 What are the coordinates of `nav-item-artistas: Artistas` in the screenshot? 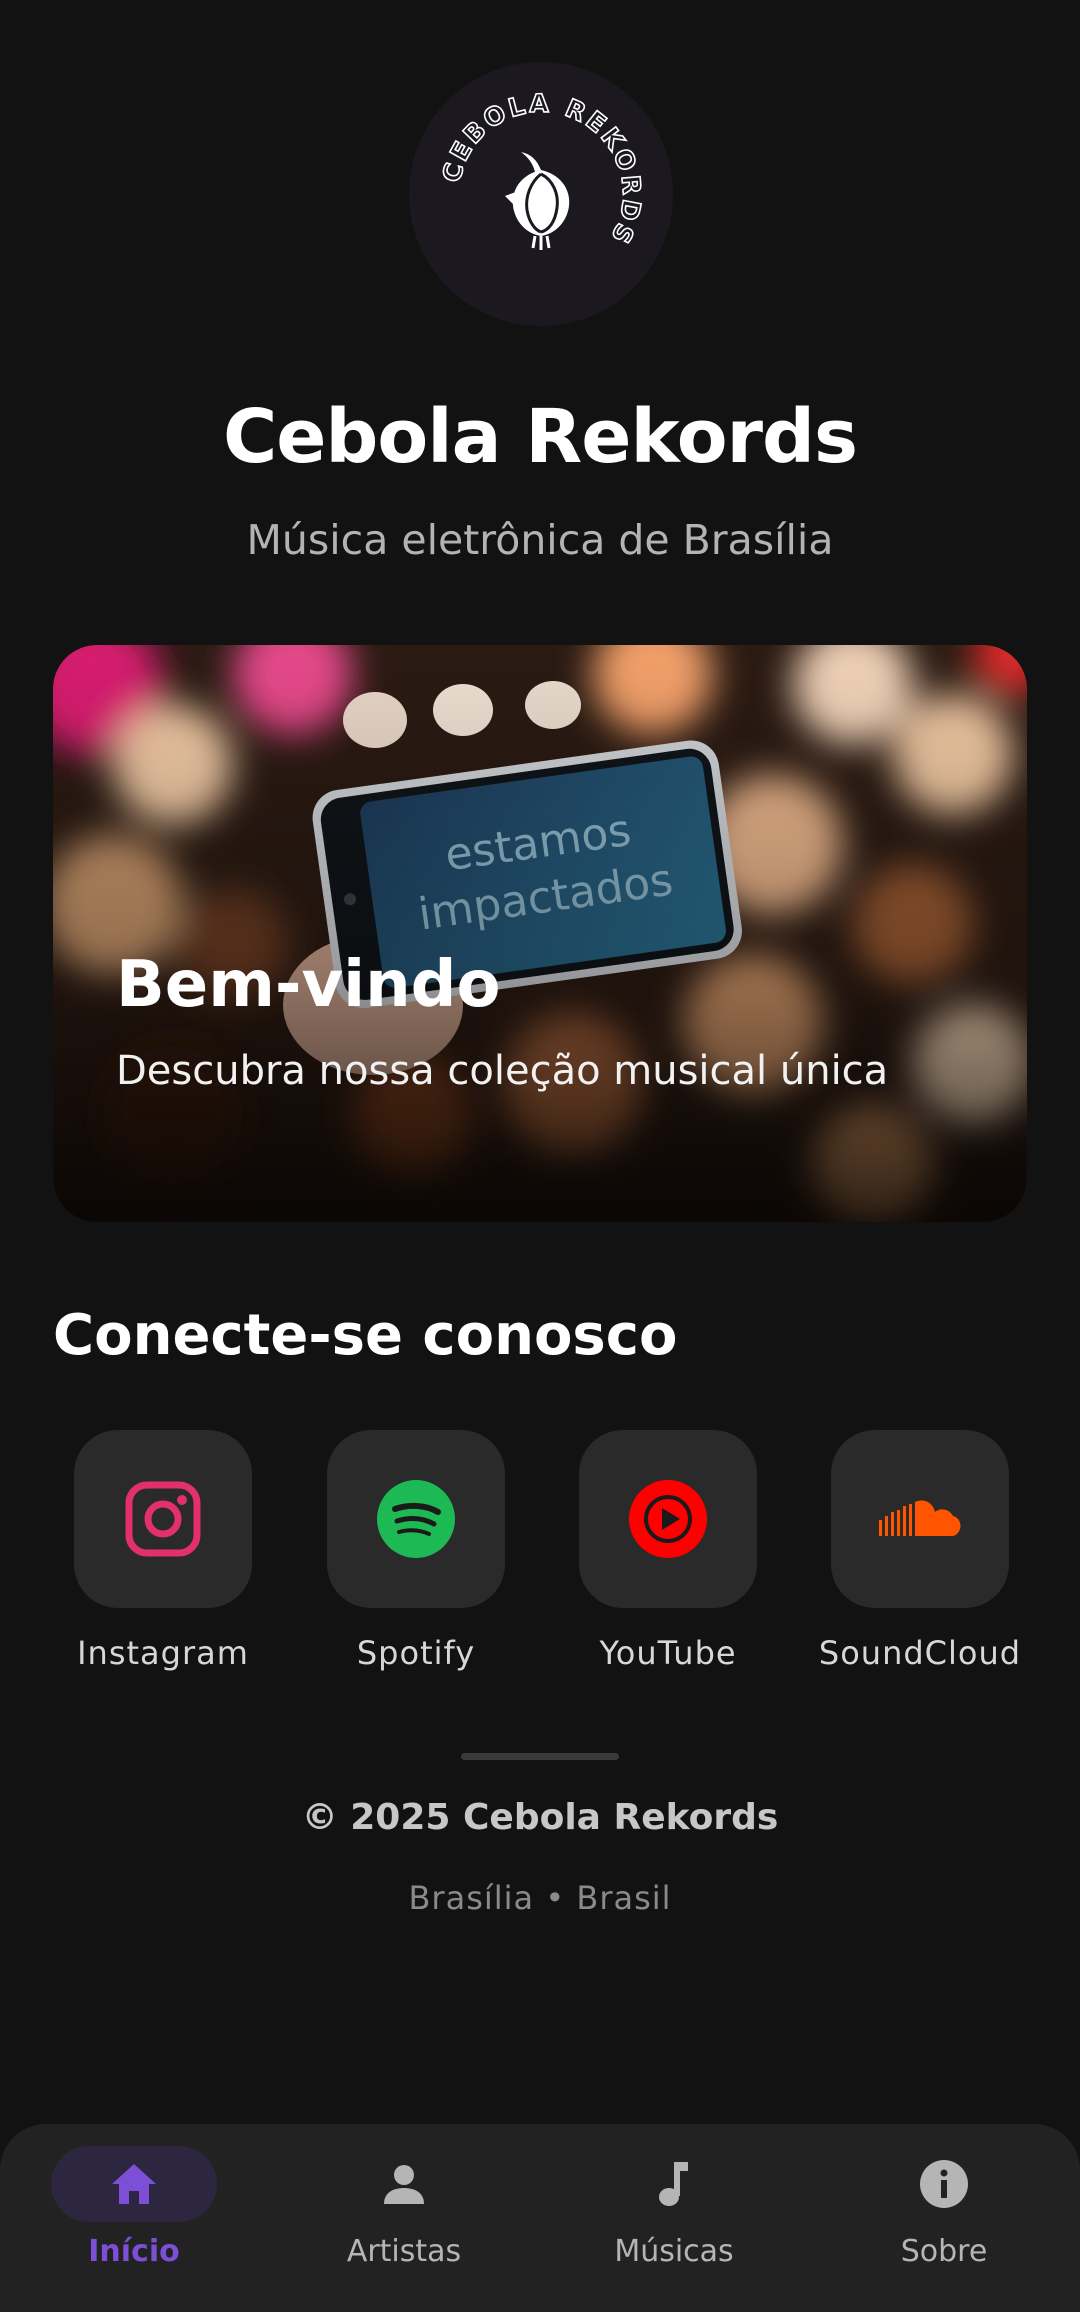 It's located at (404, 2209).